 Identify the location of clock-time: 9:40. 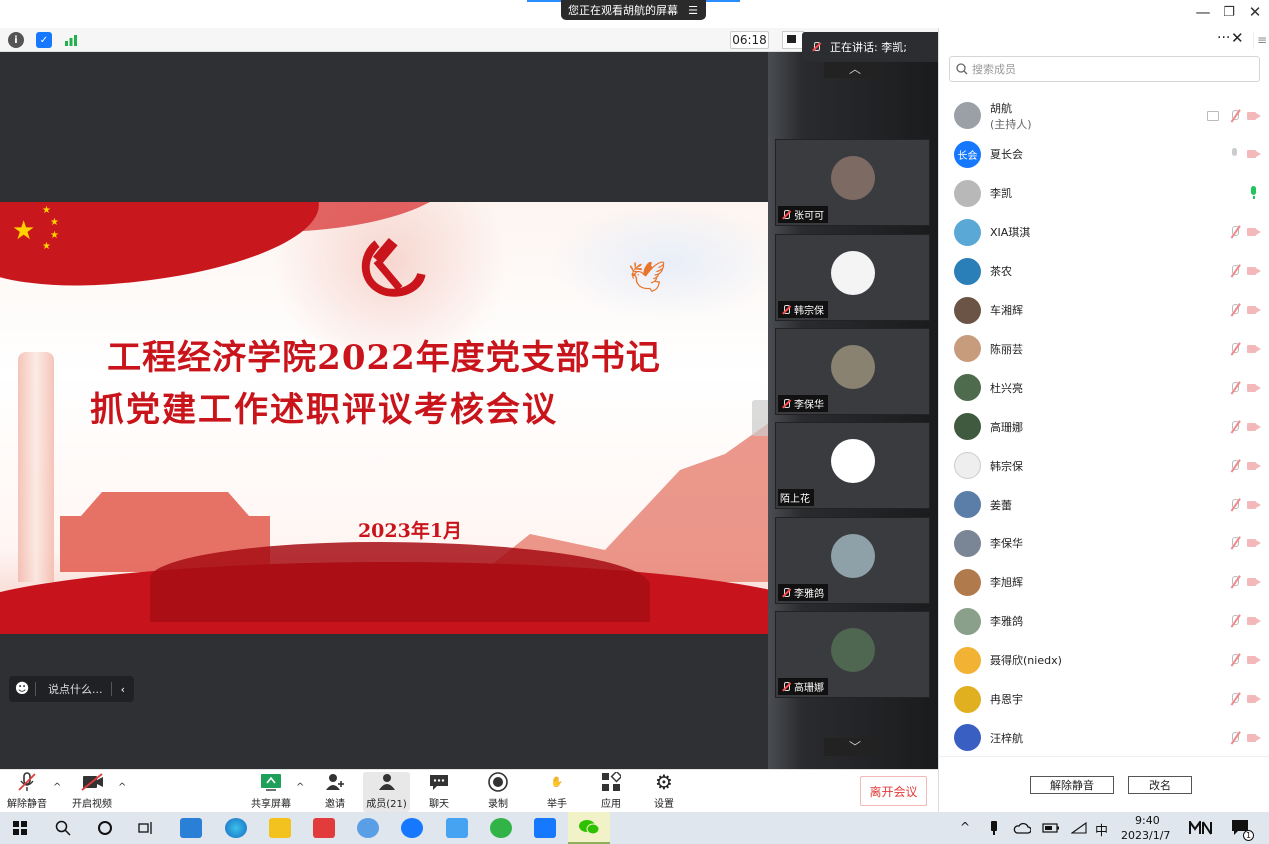
(1147, 820).